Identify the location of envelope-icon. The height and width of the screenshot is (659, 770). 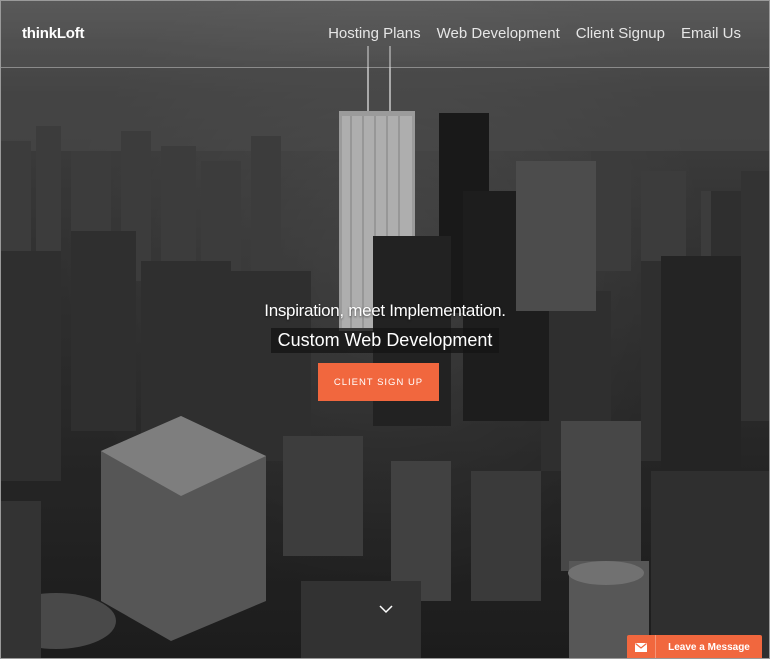
(641, 646).